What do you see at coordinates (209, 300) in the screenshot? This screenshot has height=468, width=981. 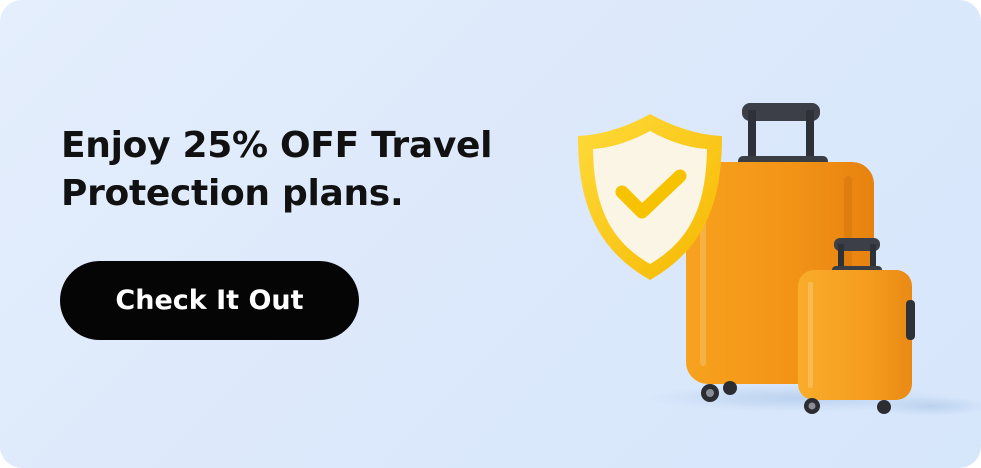 I see `check-it-out-button: Check It Out` at bounding box center [209, 300].